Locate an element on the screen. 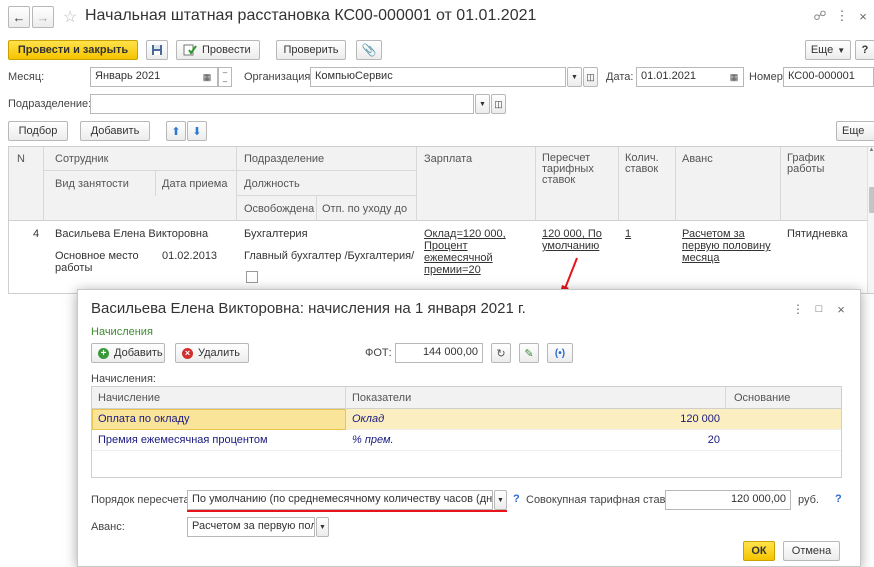  pick-button: Подбор is located at coordinates (38, 131).